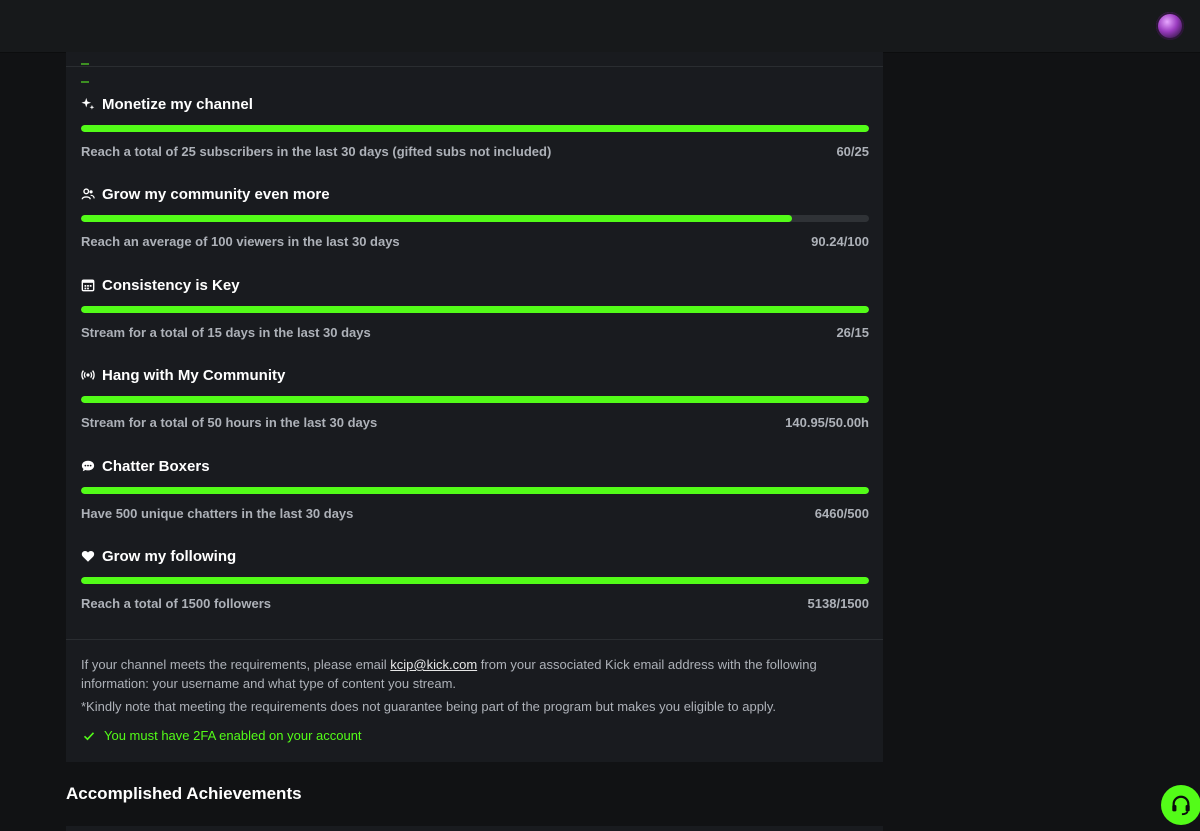 This screenshot has height=831, width=1200. What do you see at coordinates (474, 639) in the screenshot?
I see `card-divider-bottom` at bounding box center [474, 639].